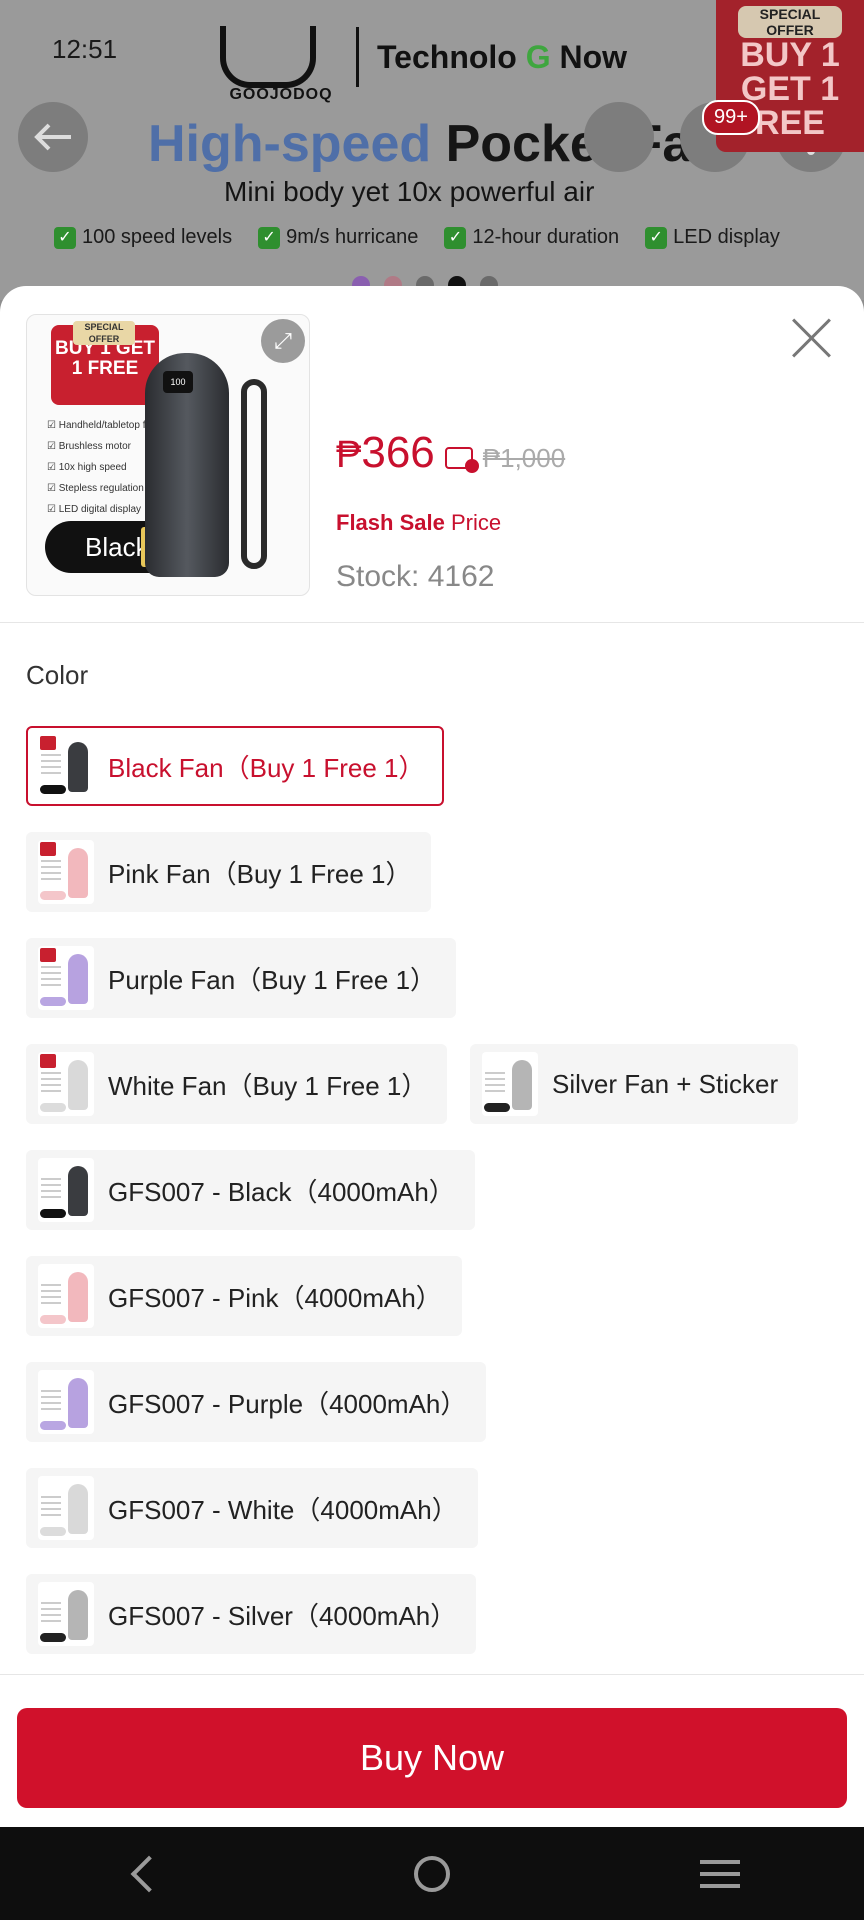 This screenshot has height=1920, width=864. I want to click on color-option: Purple Fan（Buy 1 Free 1）, so click(241, 978).